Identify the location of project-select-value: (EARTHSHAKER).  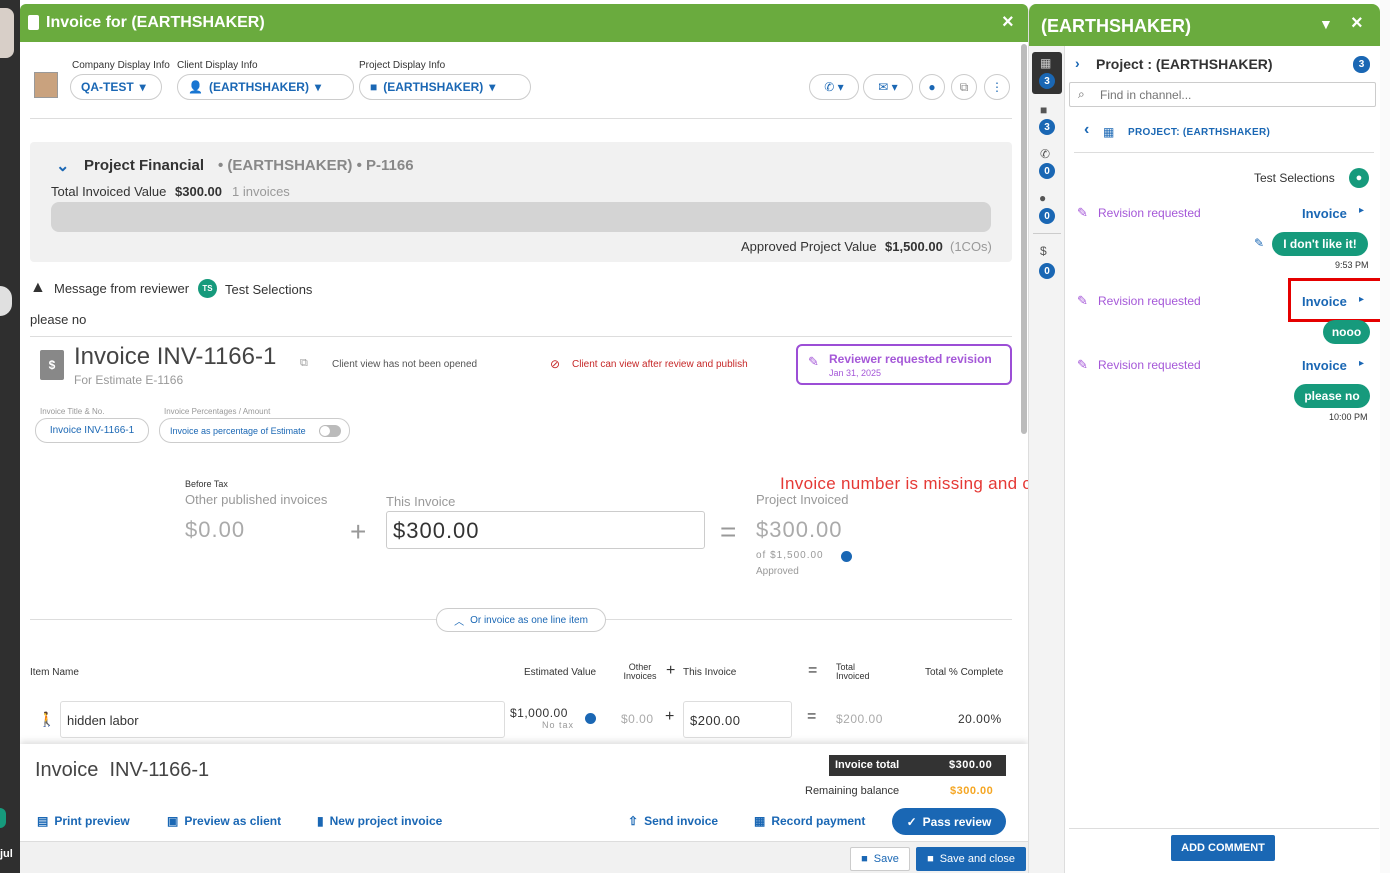
(433, 87).